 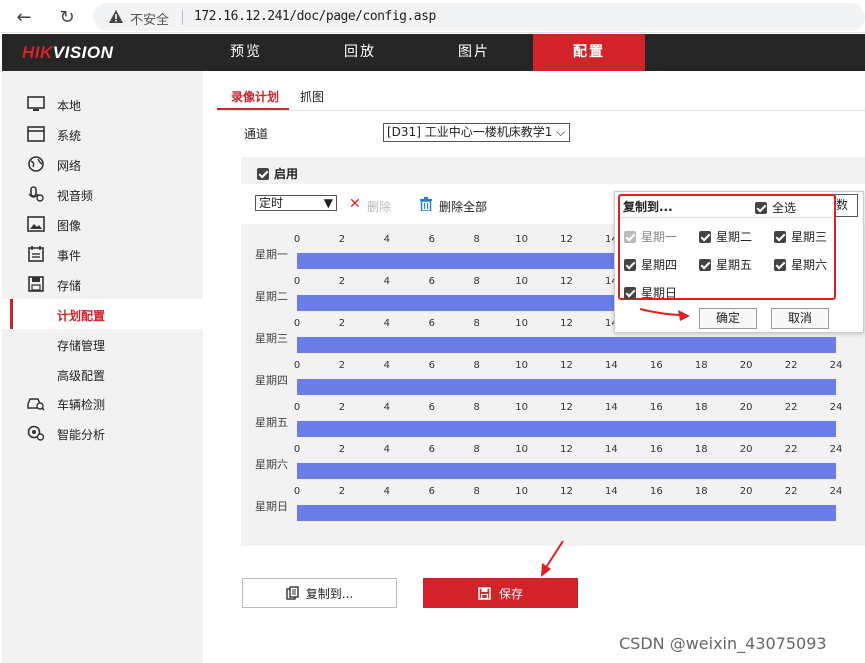 What do you see at coordinates (684, 315) in the screenshot?
I see `arrowhead-ok` at bounding box center [684, 315].